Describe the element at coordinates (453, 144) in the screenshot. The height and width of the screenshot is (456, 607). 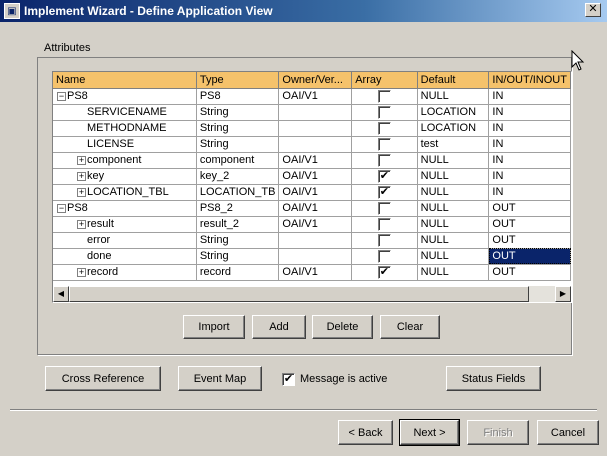
I see `cell-default: test` at that location.